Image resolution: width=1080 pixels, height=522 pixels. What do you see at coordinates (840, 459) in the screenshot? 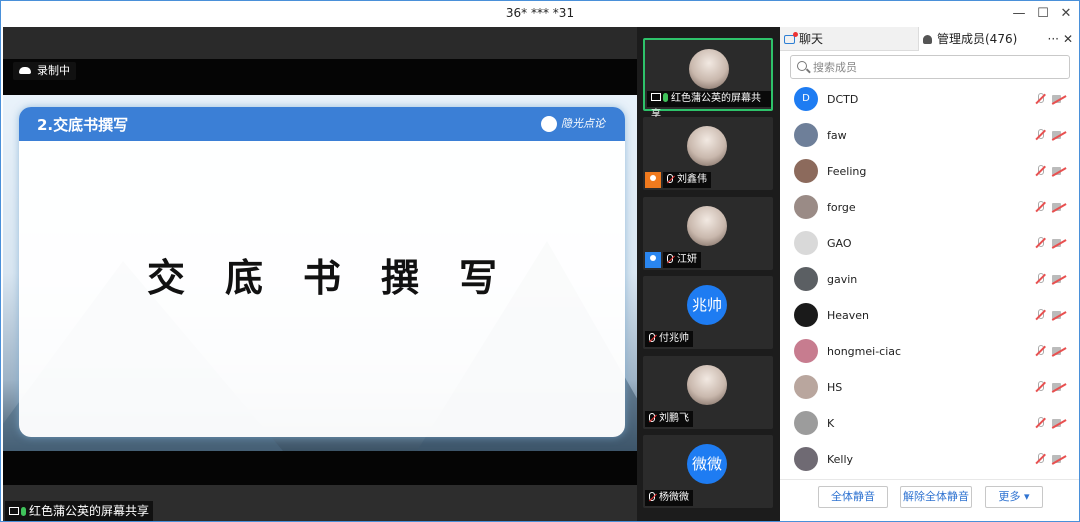
I see `member-name: Kelly` at bounding box center [840, 459].